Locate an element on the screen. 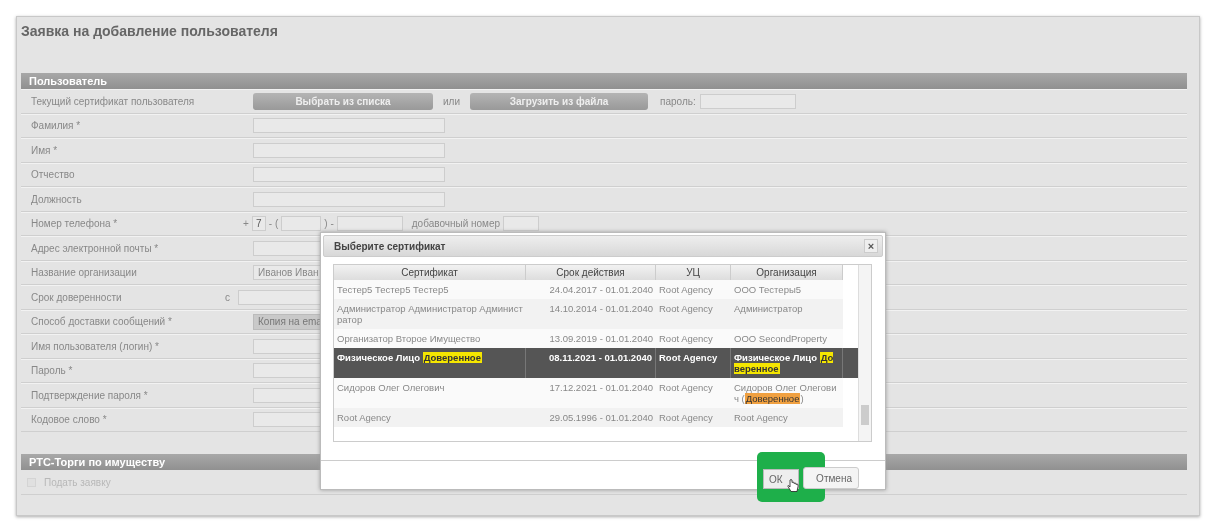  field-label: Имя * is located at coordinates (44, 150).